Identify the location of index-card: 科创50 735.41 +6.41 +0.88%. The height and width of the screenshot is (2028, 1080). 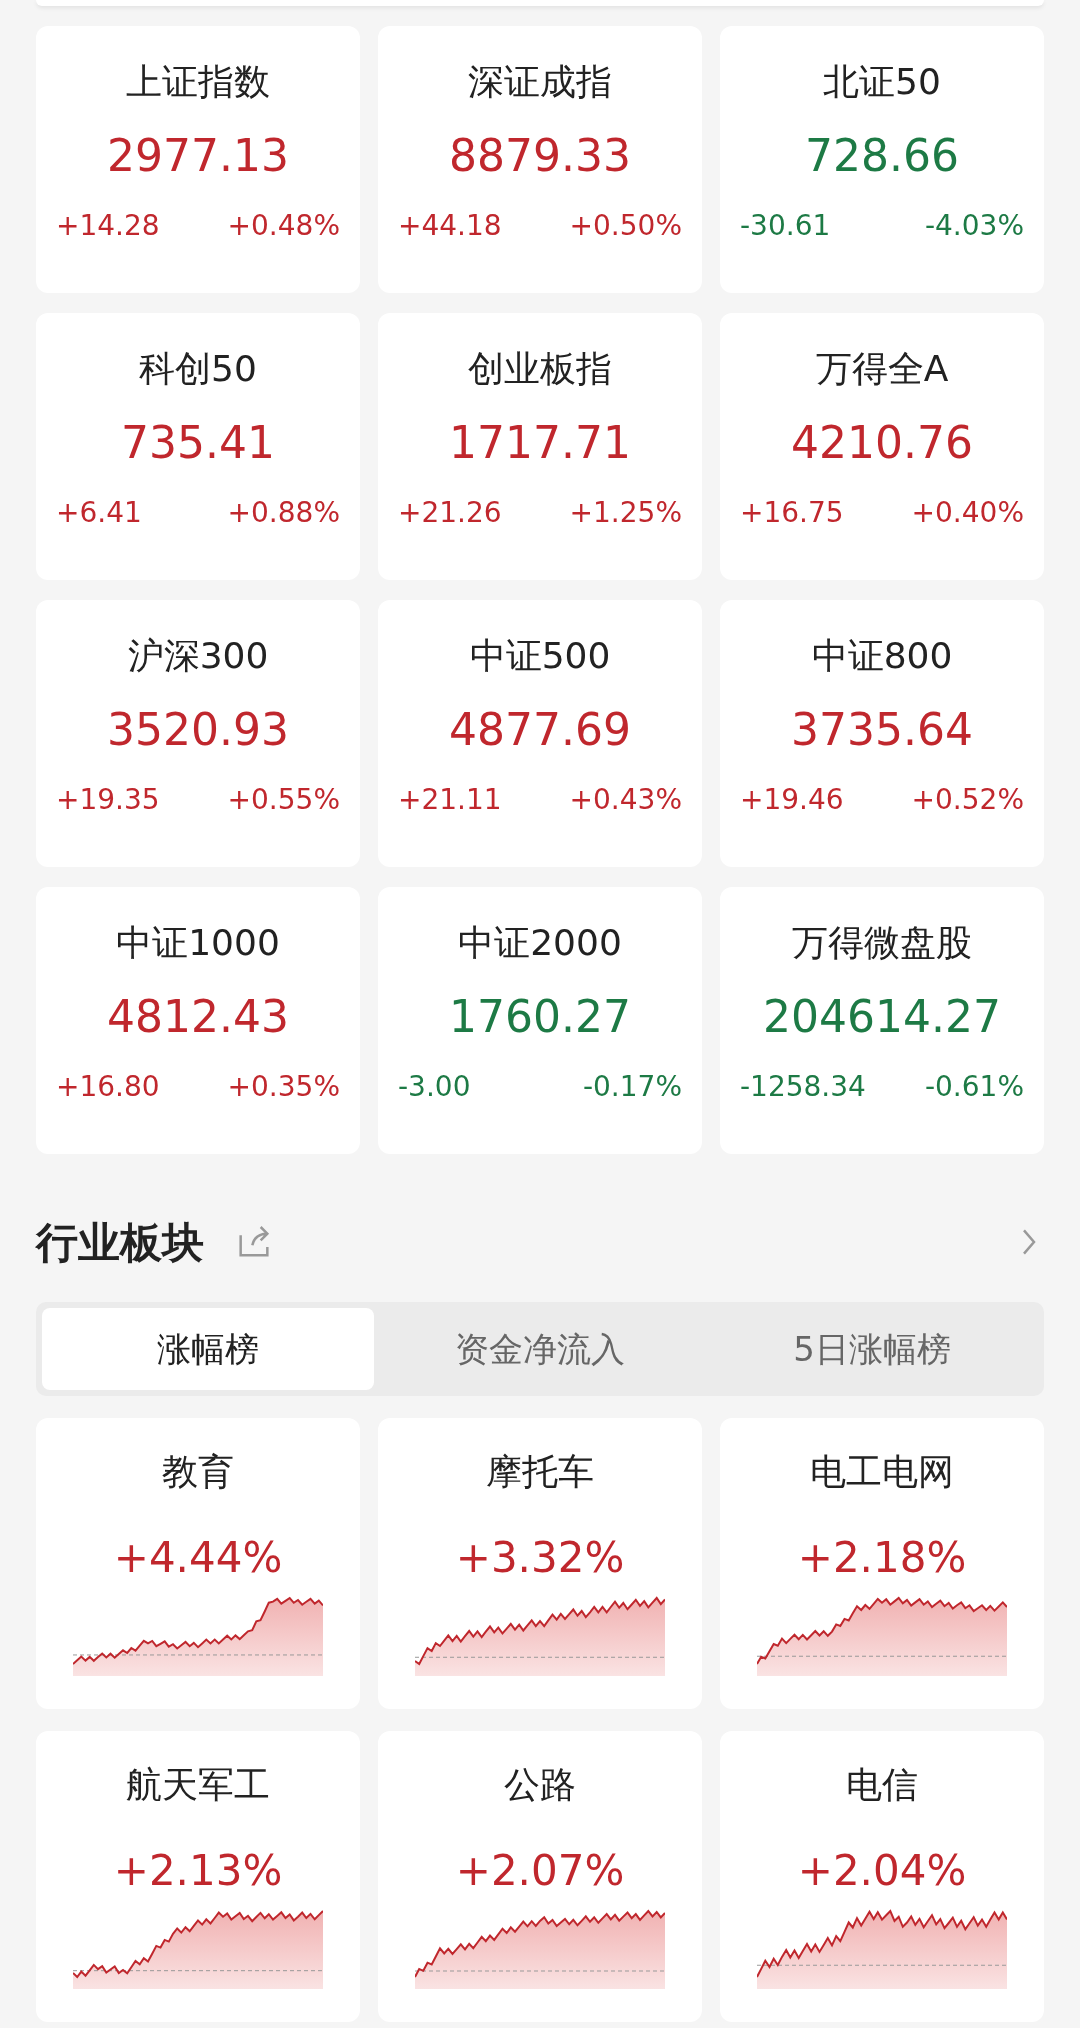
(198, 446).